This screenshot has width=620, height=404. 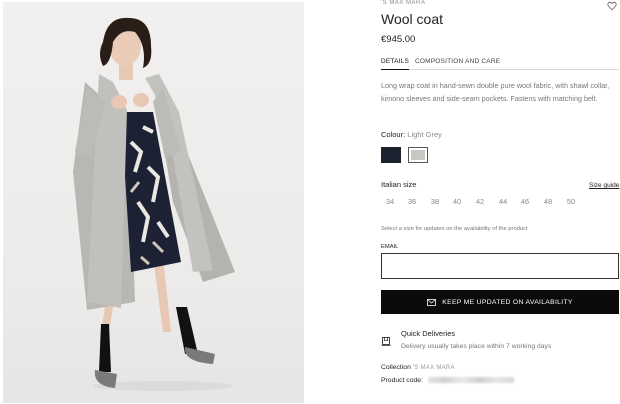 I want to click on product-title: Wool coat, so click(x=412, y=19).